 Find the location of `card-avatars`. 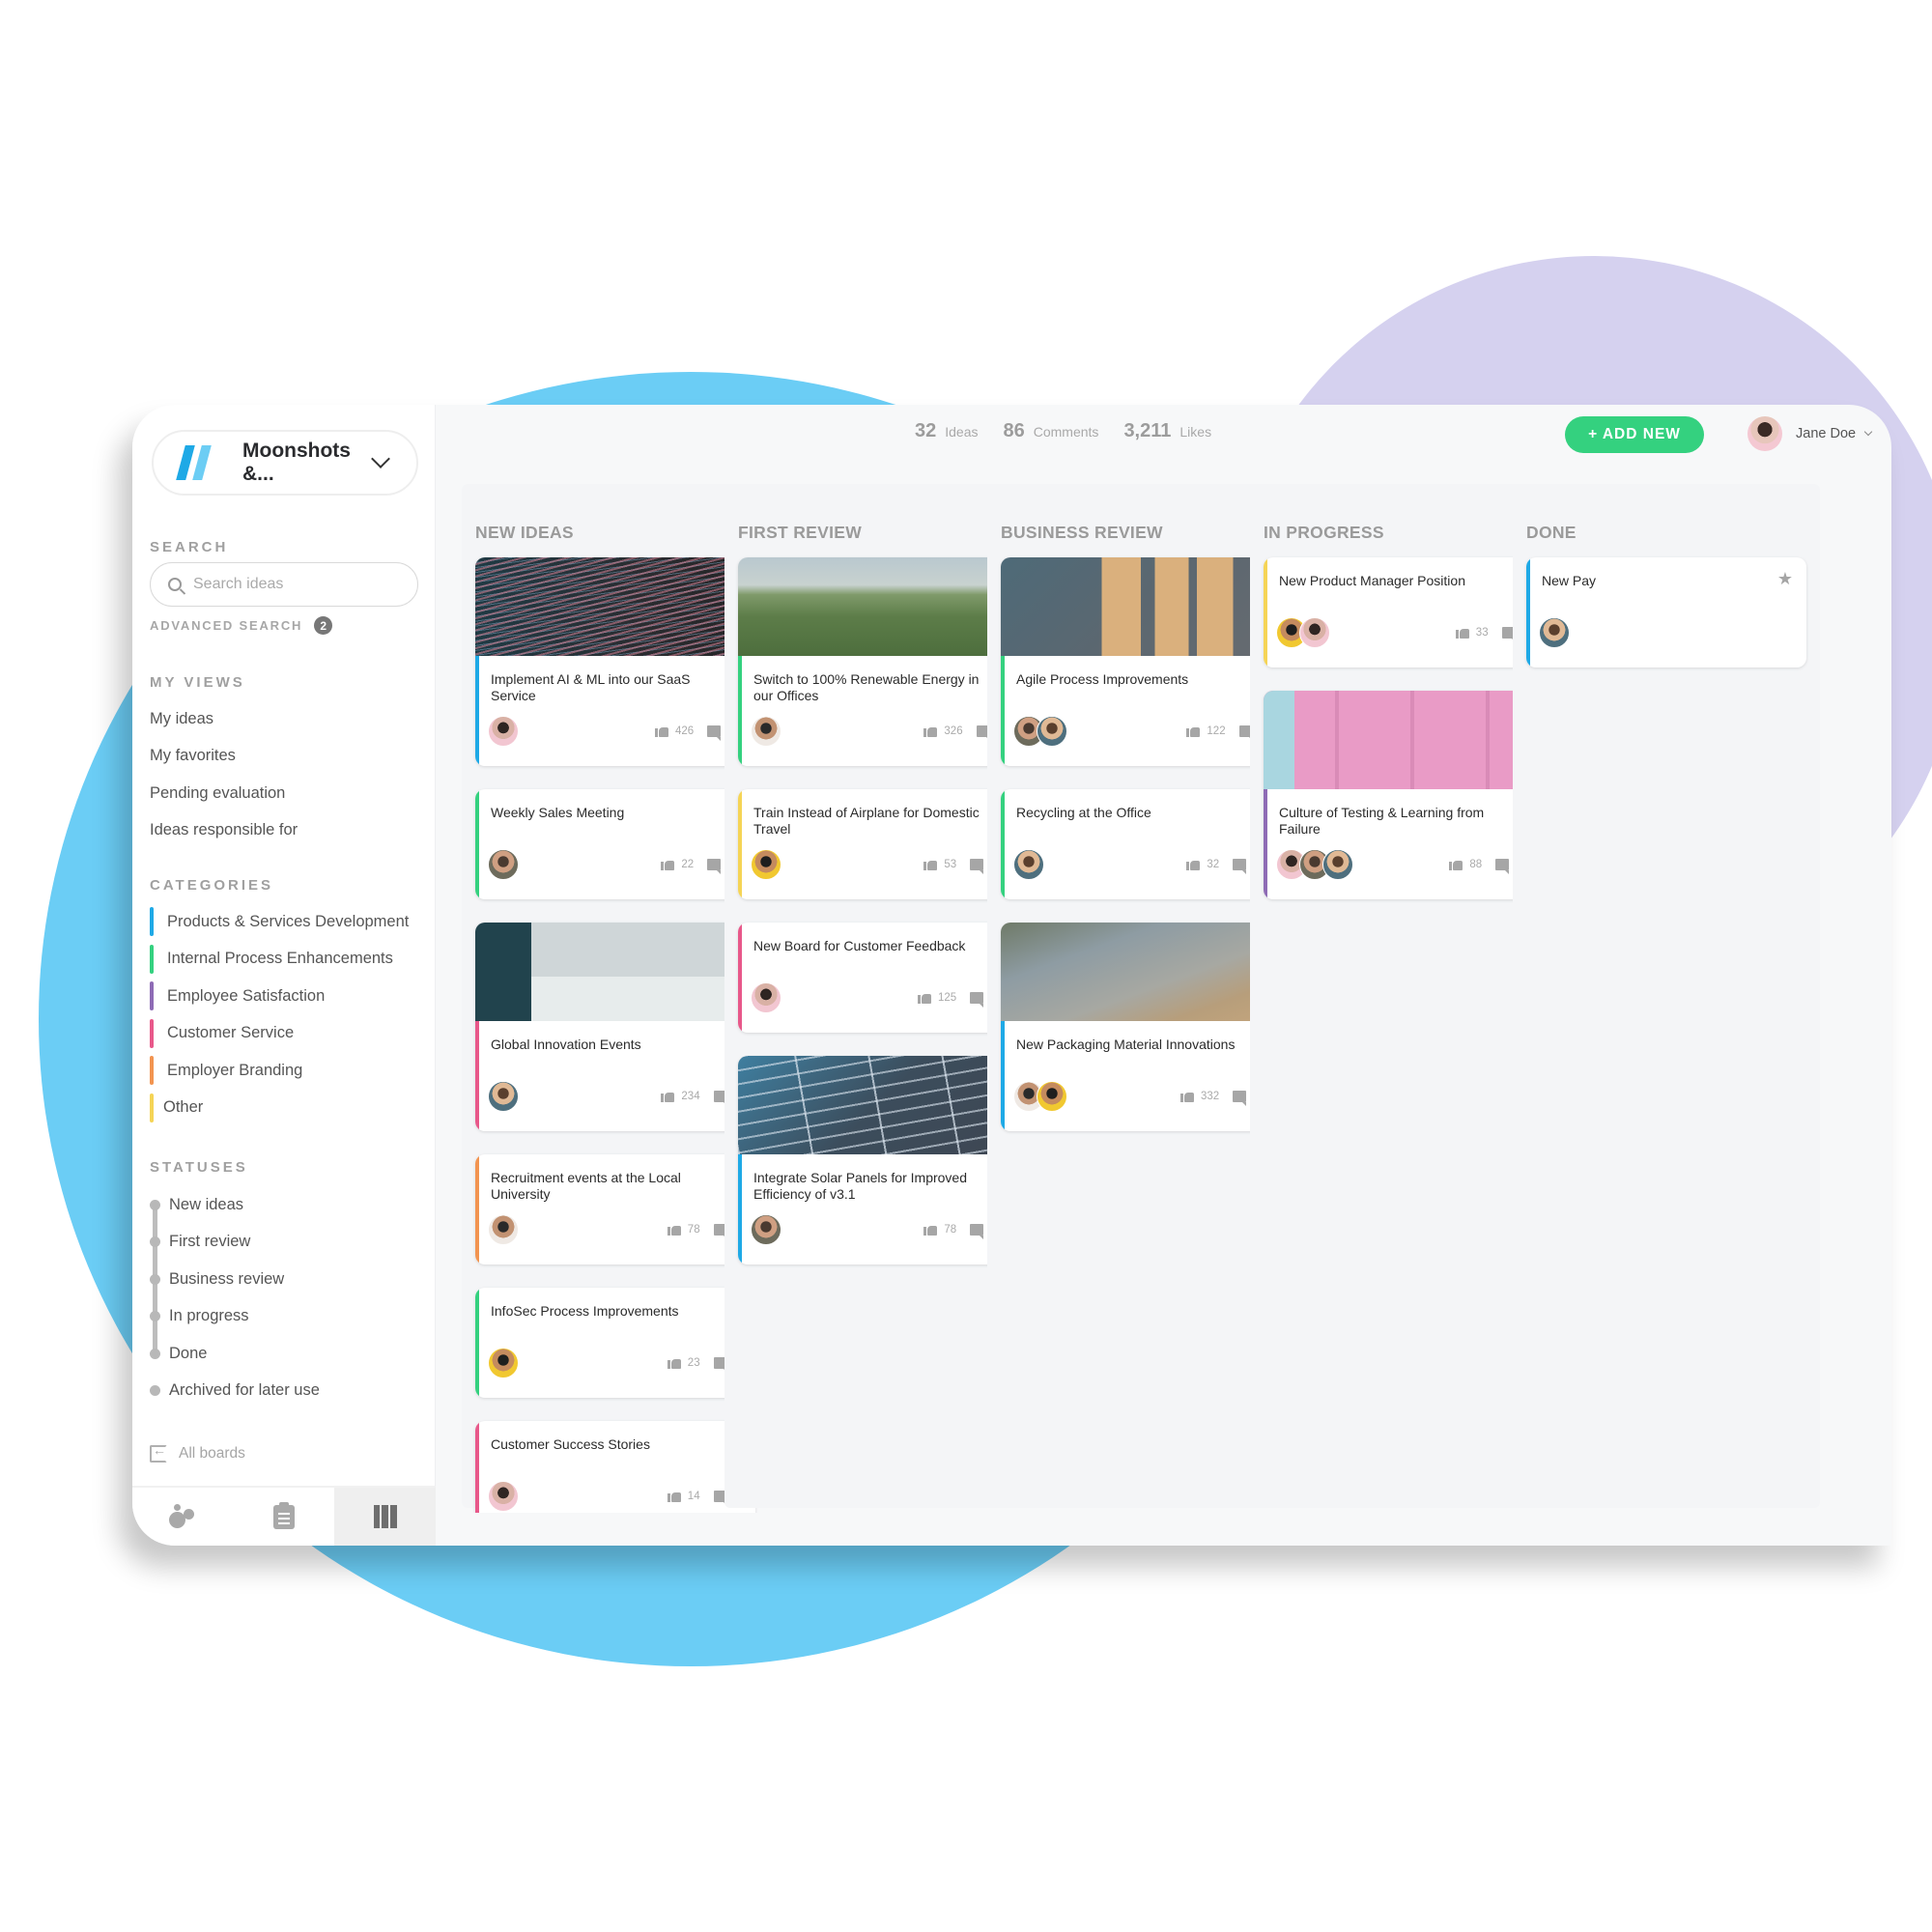

card-avatars is located at coordinates (766, 864).